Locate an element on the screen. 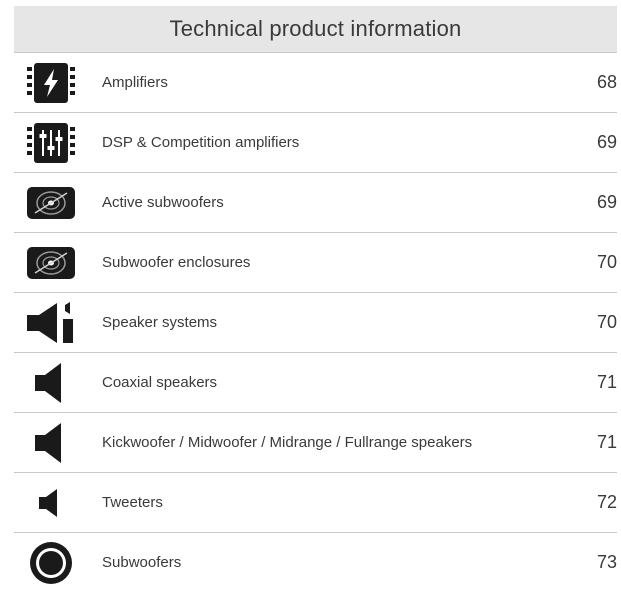  list-item-subwoofers: Subwoofers 73 is located at coordinates (315, 562).